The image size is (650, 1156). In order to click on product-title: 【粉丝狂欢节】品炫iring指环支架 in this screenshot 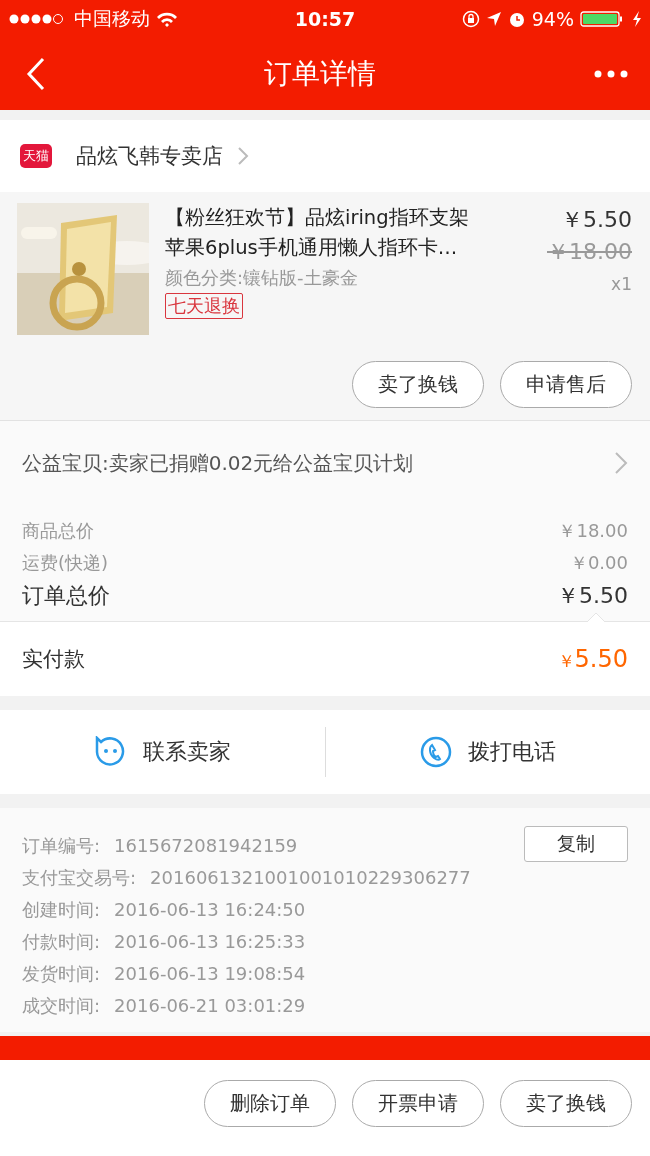, I will do `click(340, 218)`.